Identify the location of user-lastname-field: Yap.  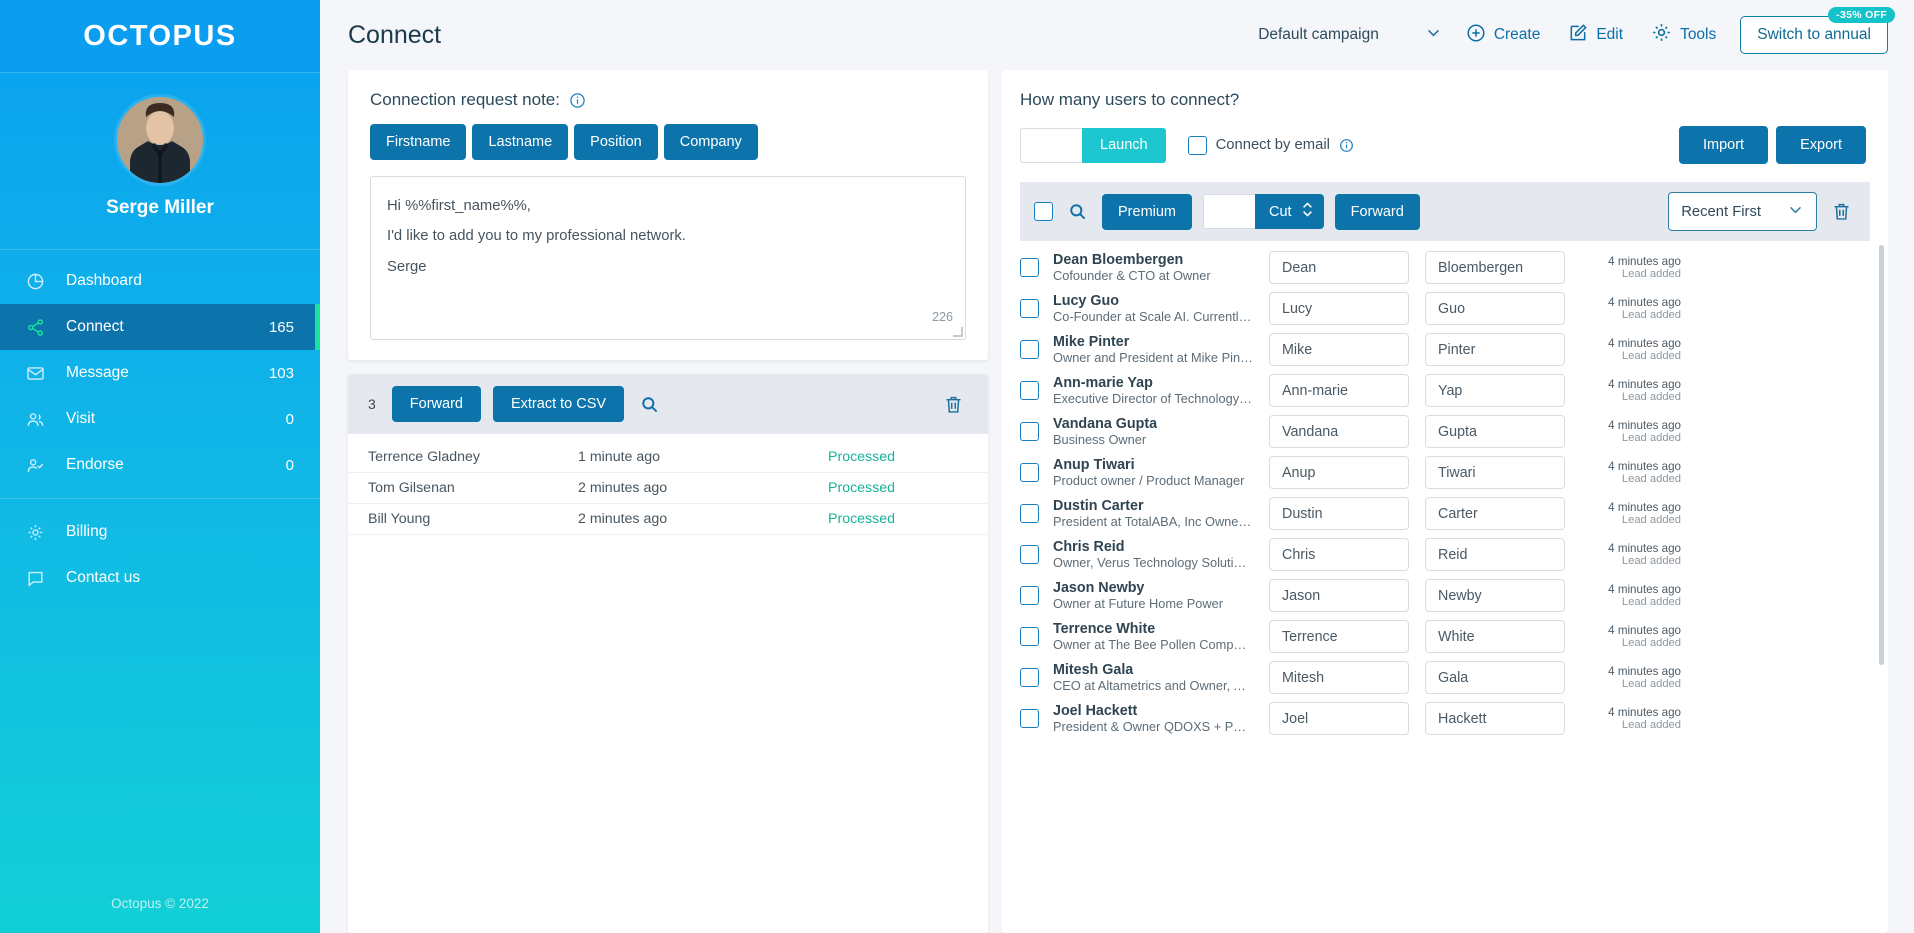
(1495, 390).